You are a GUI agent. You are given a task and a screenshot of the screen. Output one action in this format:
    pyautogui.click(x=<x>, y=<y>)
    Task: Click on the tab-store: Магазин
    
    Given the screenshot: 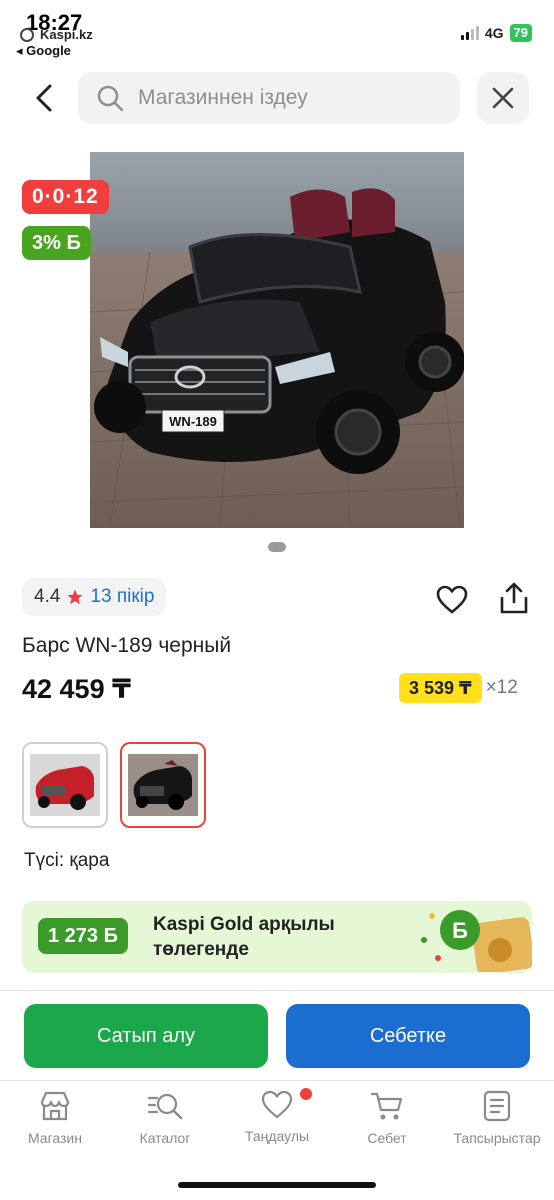 What is the action you would take?
    pyautogui.click(x=55, y=1118)
    